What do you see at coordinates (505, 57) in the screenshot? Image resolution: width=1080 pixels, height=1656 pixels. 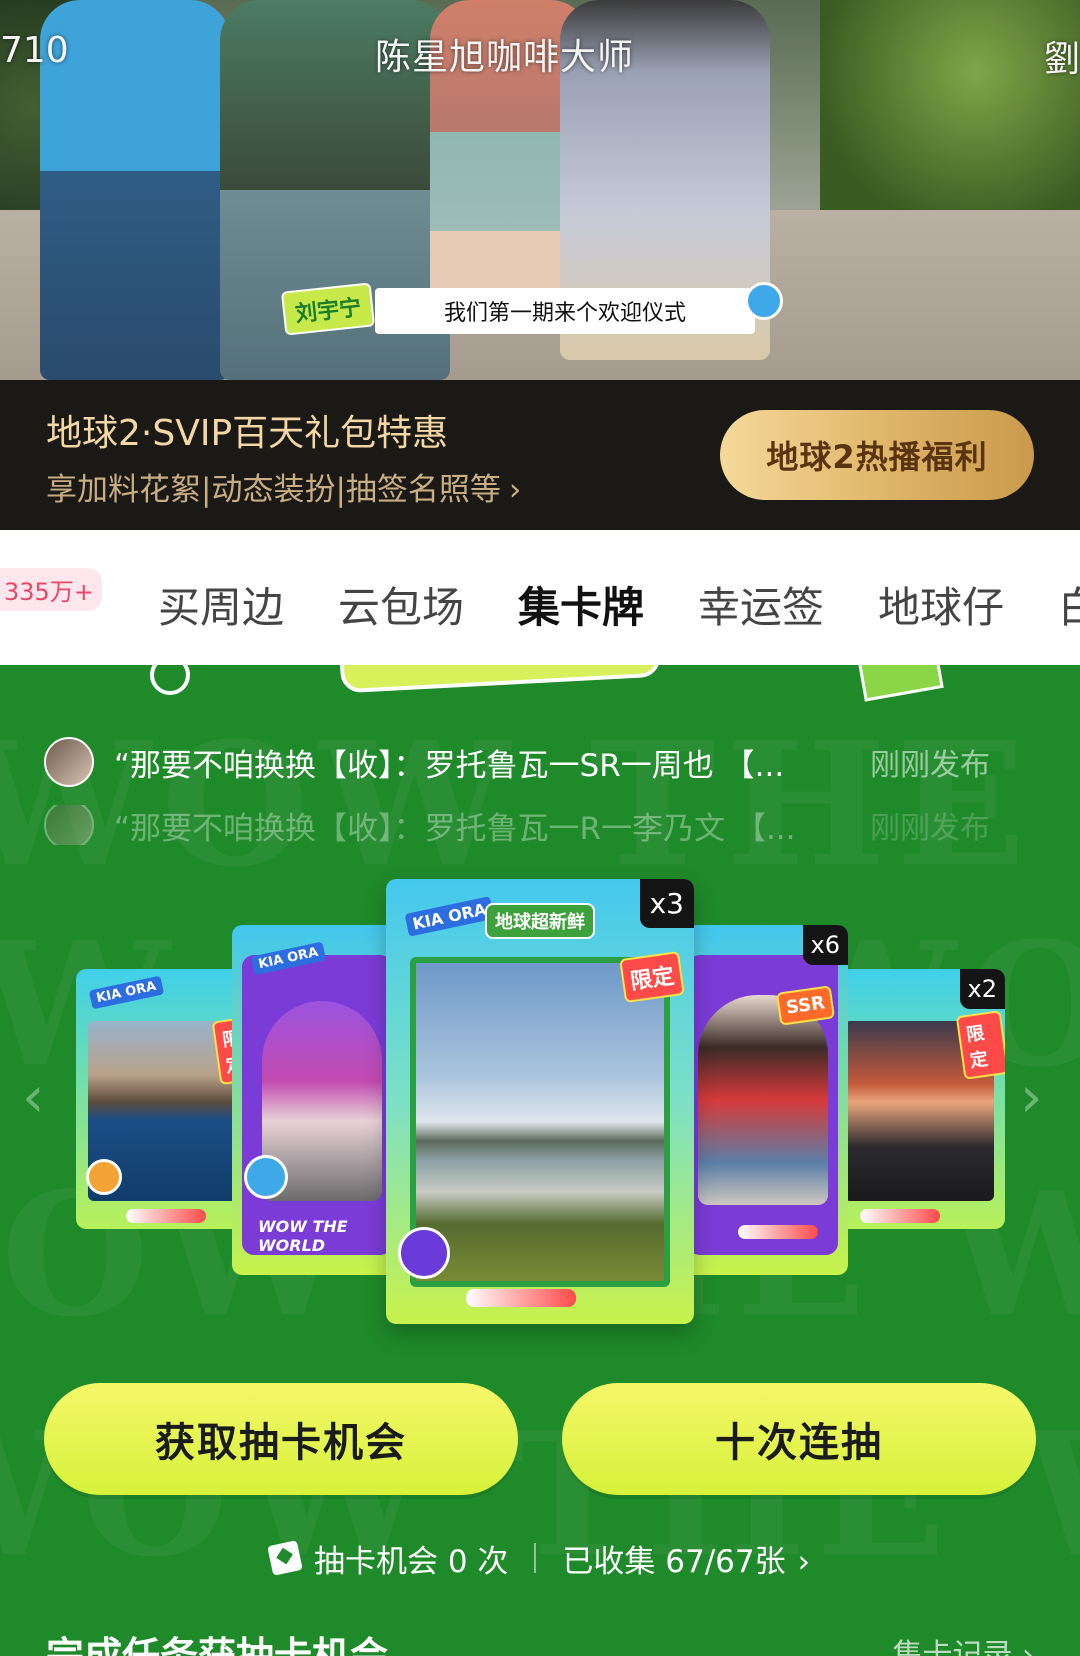 I see `video-caption: 陈星旭咖啡大师` at bounding box center [505, 57].